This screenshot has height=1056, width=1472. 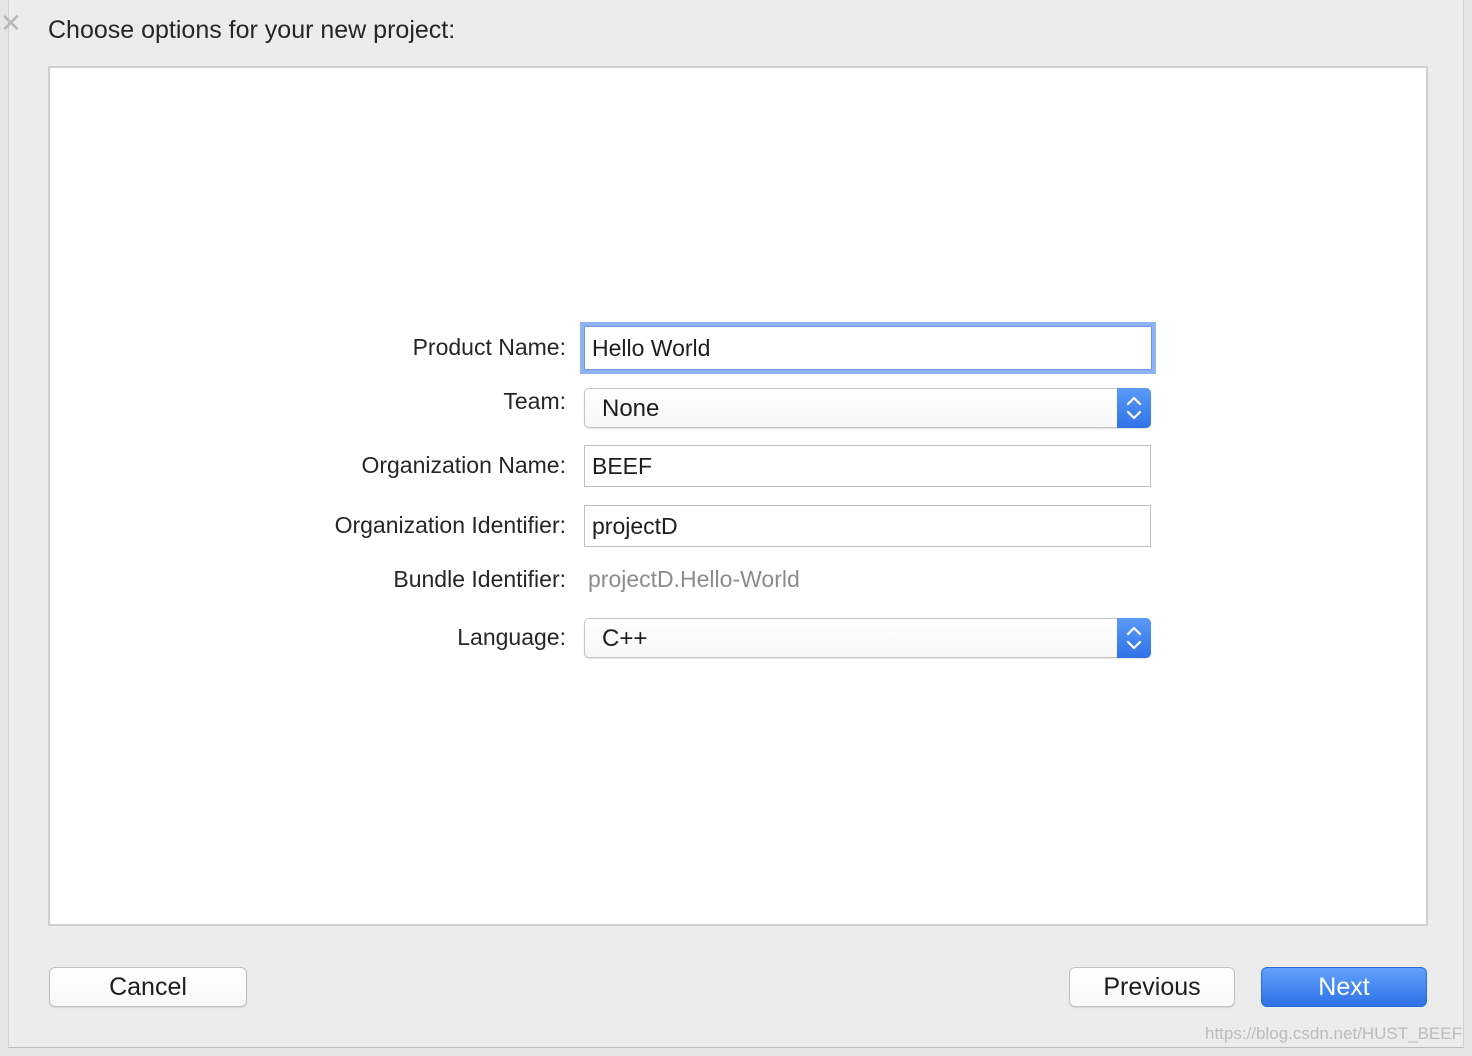 What do you see at coordinates (1333, 1033) in the screenshot?
I see `watermark: https://blog.csdn.net/HUST_BEEF` at bounding box center [1333, 1033].